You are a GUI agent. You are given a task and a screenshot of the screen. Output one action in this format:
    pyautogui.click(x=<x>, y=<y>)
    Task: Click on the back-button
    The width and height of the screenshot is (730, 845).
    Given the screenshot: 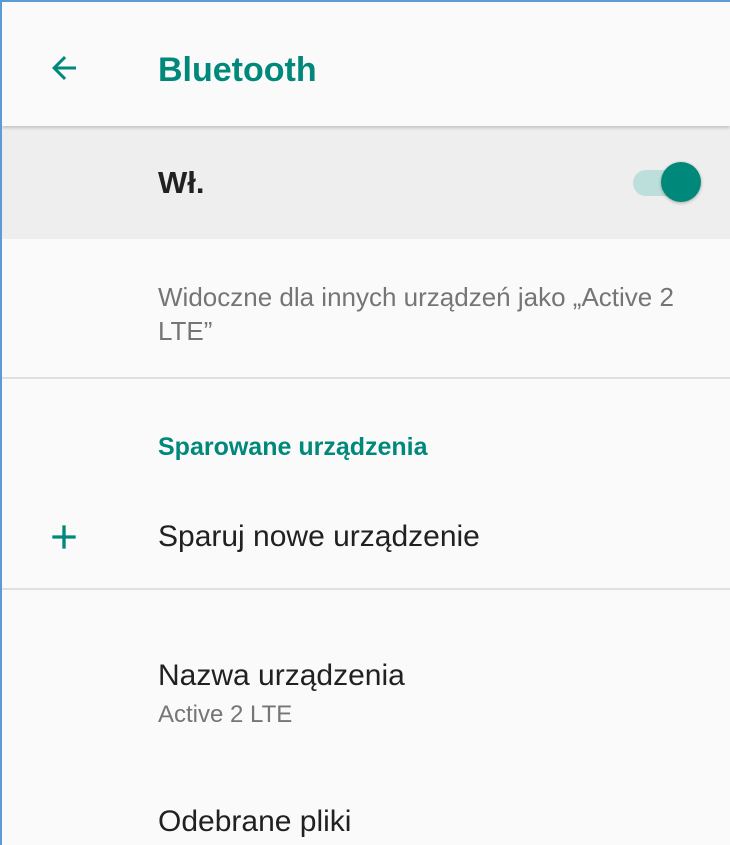 What is the action you would take?
    pyautogui.click(x=64, y=68)
    